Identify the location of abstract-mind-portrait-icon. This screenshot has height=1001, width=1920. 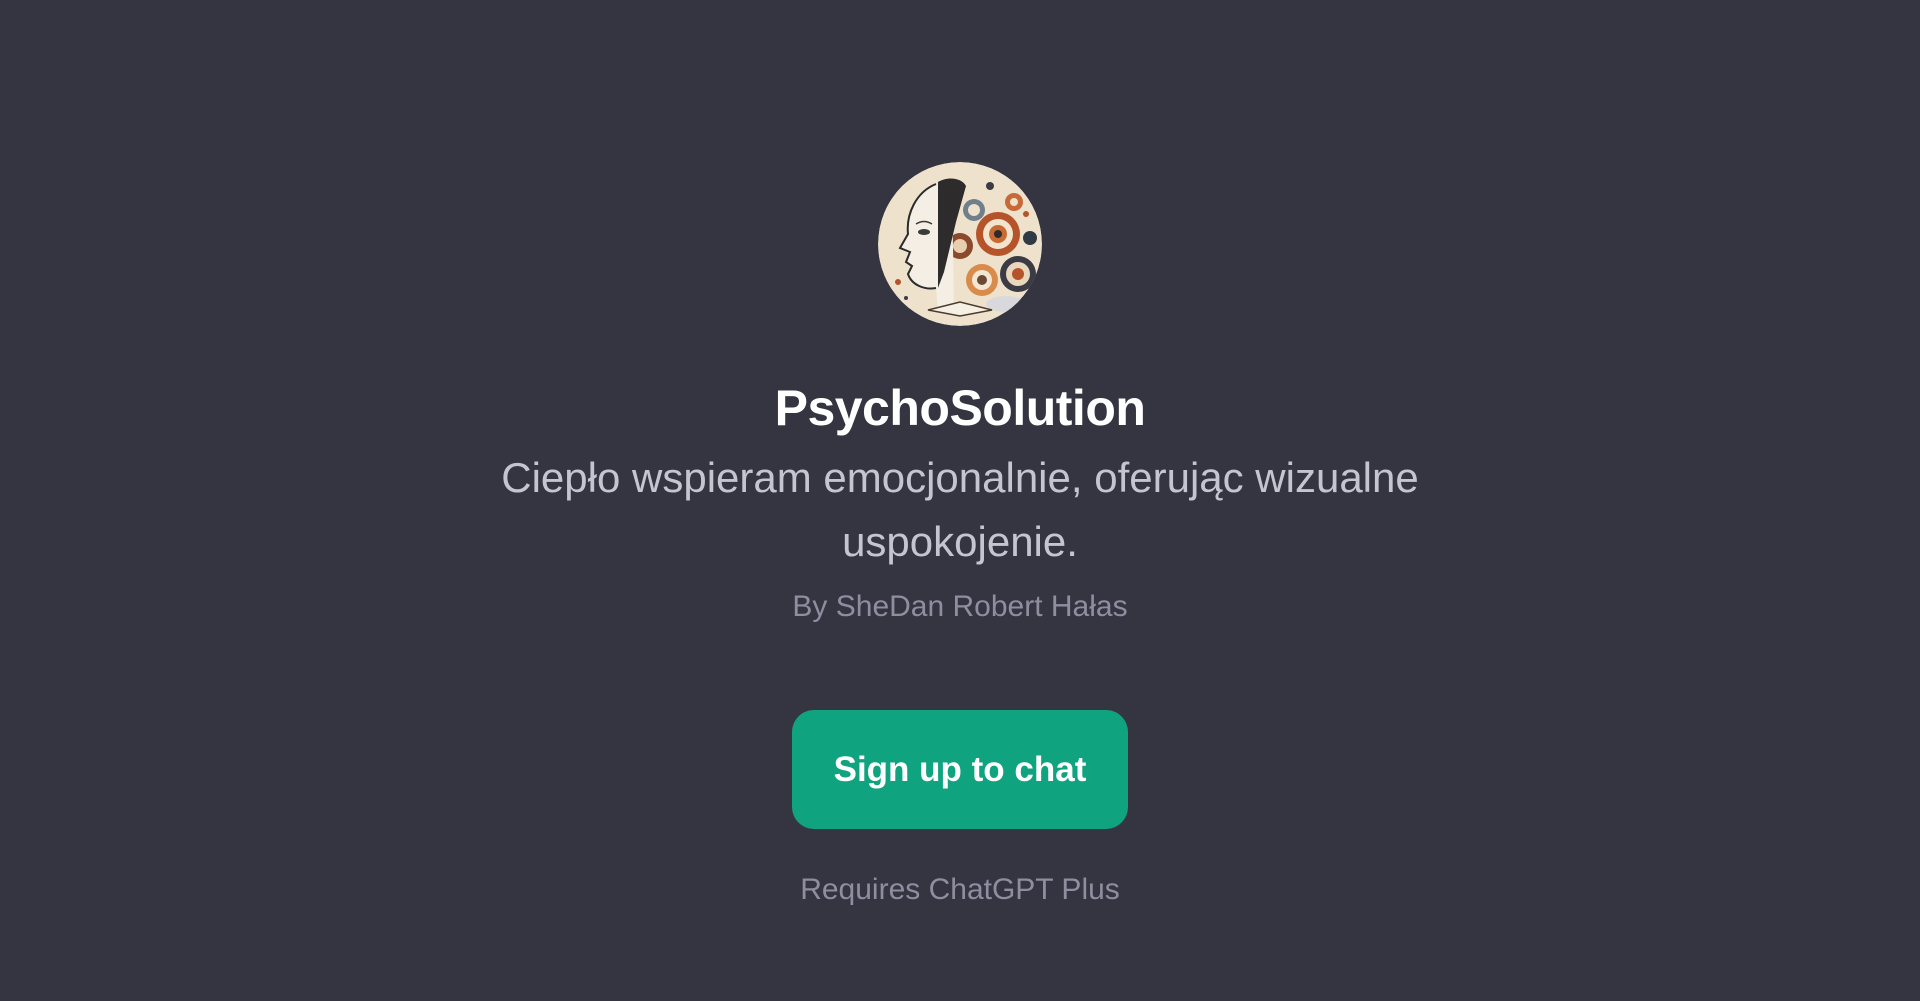
(960, 244).